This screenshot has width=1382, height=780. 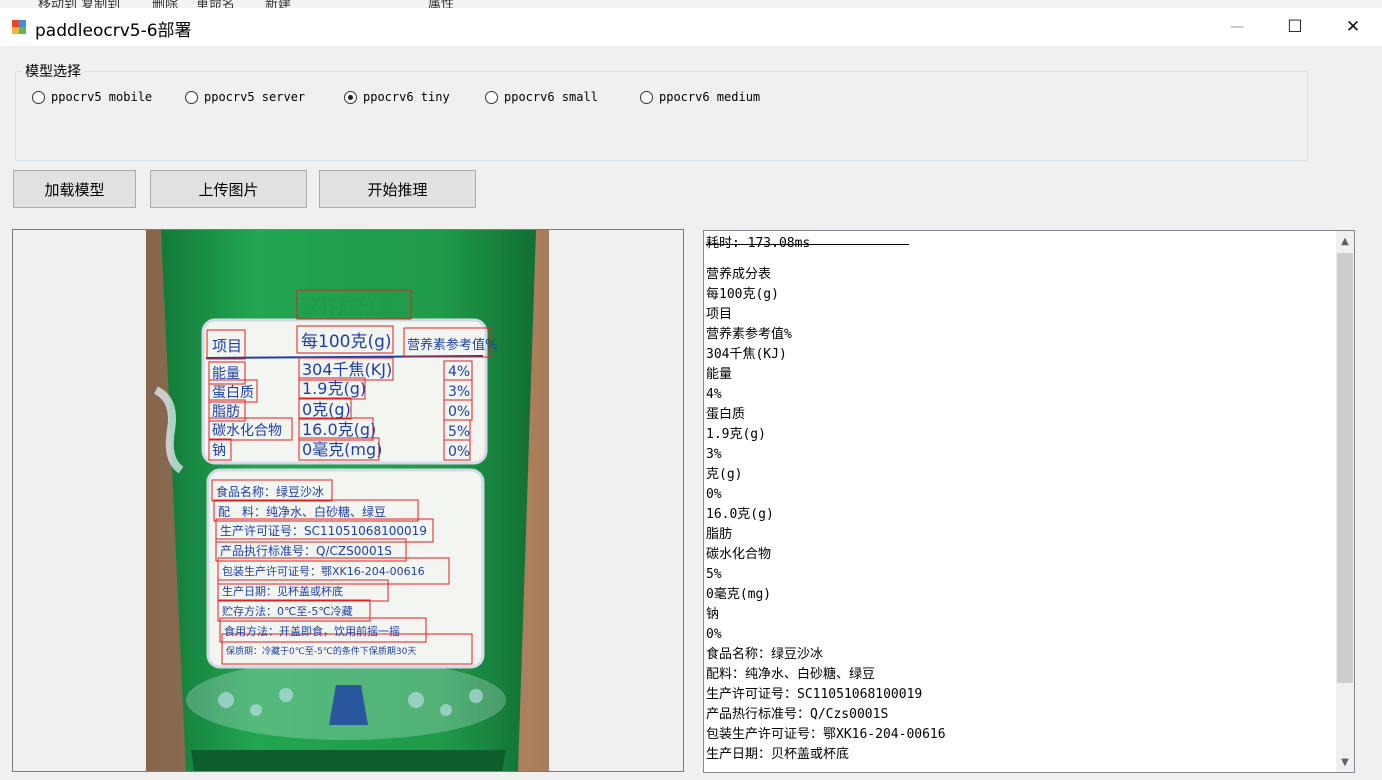 I want to click on label-row-name: 能量, so click(x=226, y=374).